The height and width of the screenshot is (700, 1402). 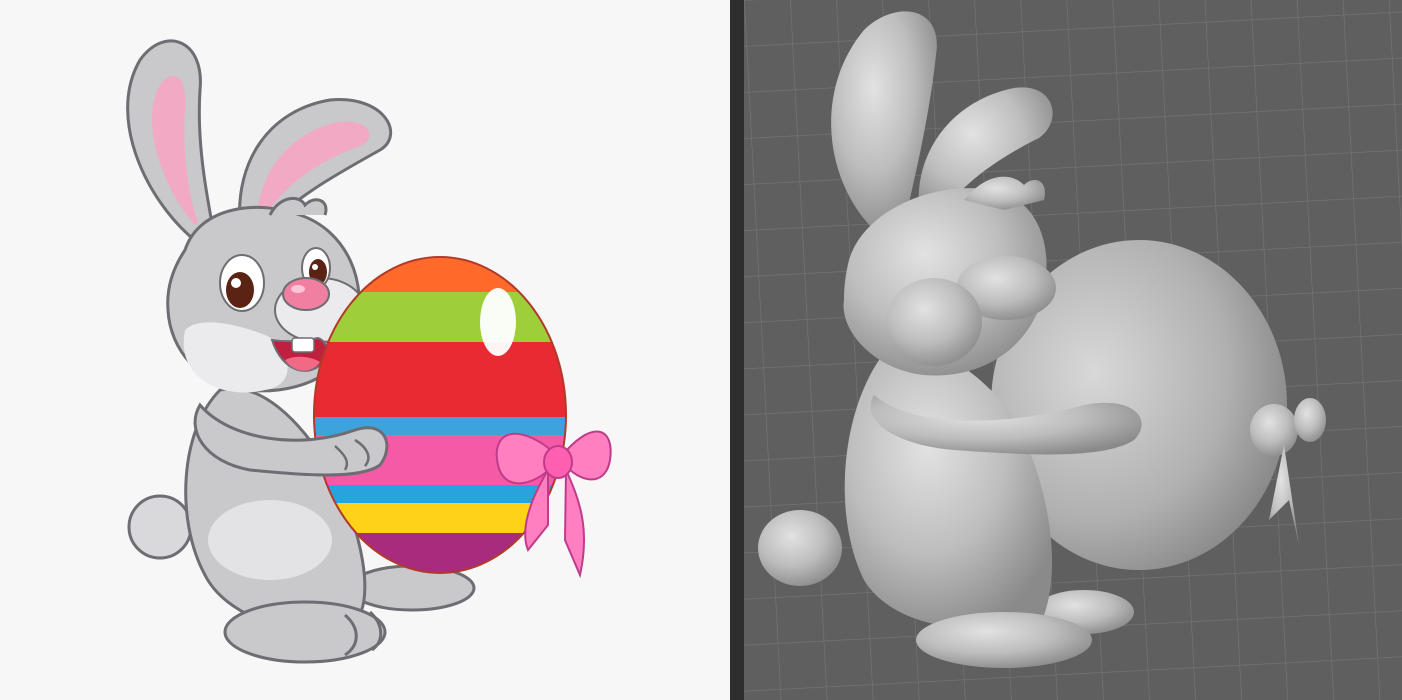 I want to click on bunny-tail, so click(x=160, y=527).